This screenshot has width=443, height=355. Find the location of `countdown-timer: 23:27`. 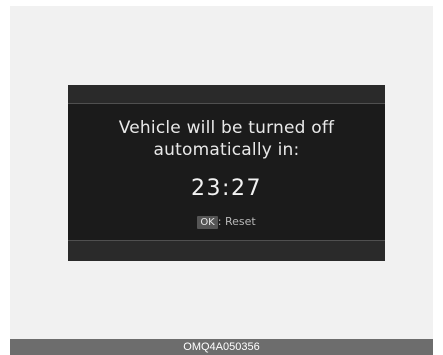

countdown-timer: 23:27 is located at coordinates (226, 188).